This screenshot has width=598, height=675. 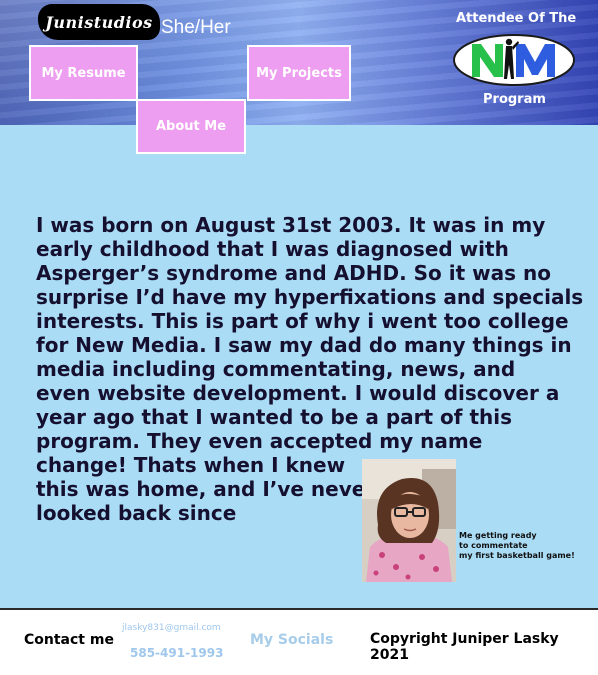 I want to click on copyright-text: Copyright Juniper Lasky 2021, so click(x=464, y=647).